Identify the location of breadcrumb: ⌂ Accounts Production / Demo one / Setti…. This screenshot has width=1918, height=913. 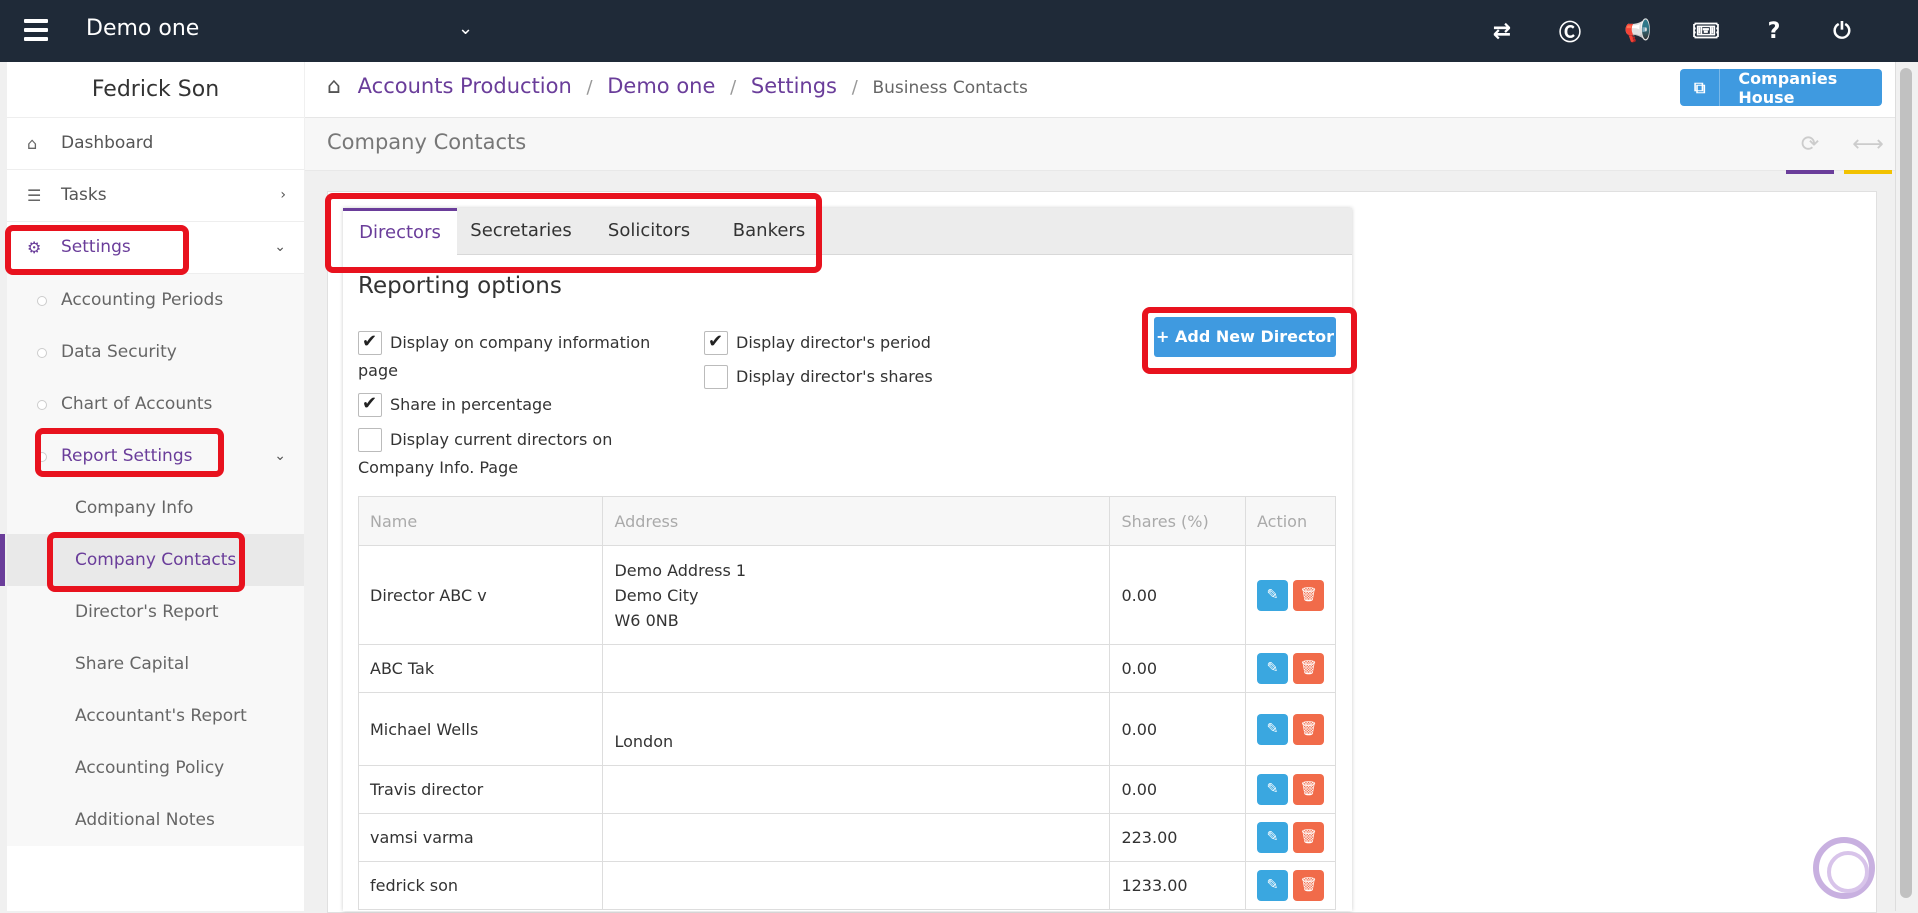
(677, 86).